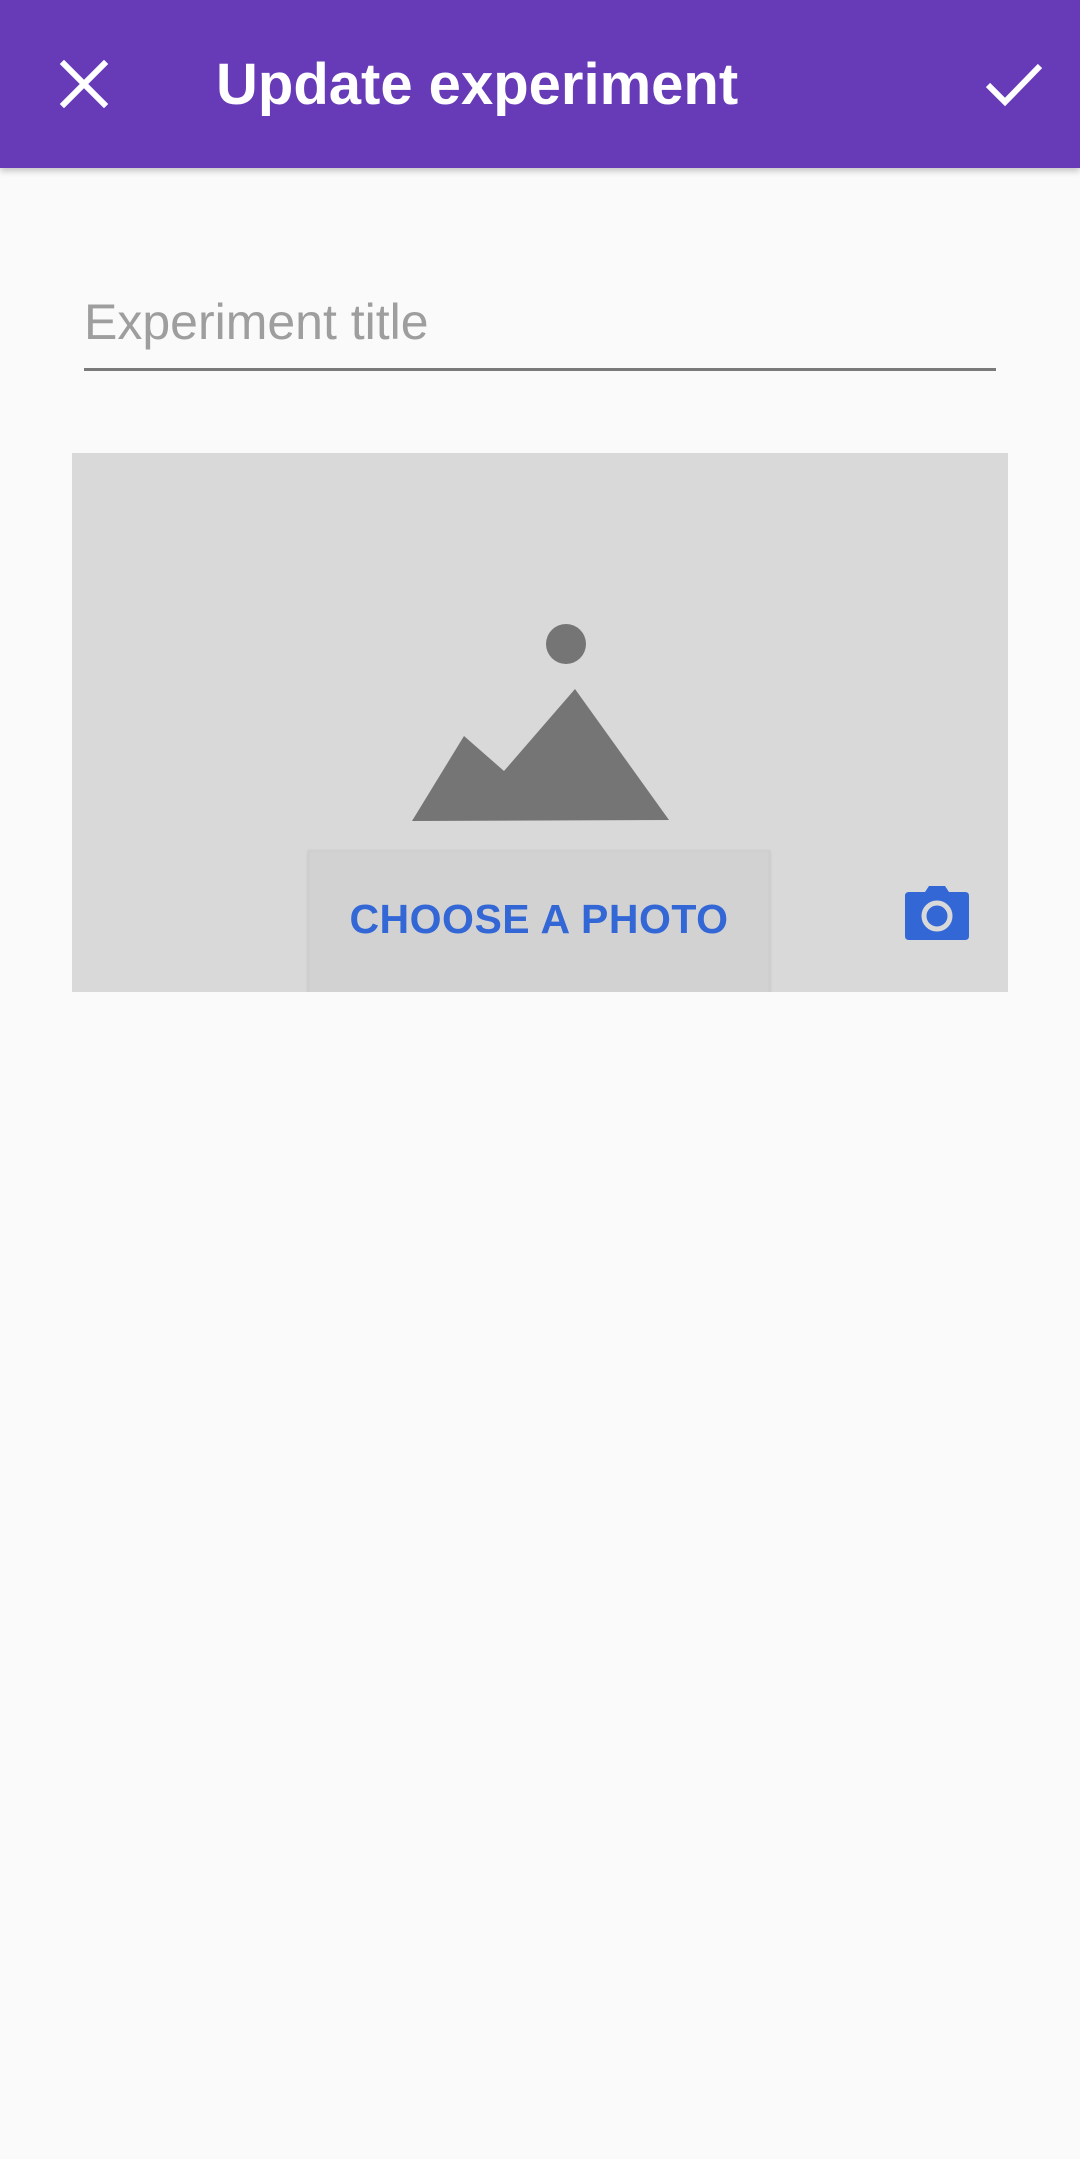  I want to click on experiment-title-input, so click(540, 323).